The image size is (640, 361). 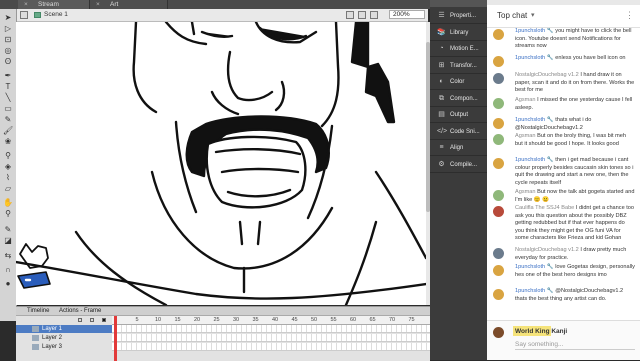 I want to click on zoom-tool-icon: ⚲, so click(x=8, y=213).